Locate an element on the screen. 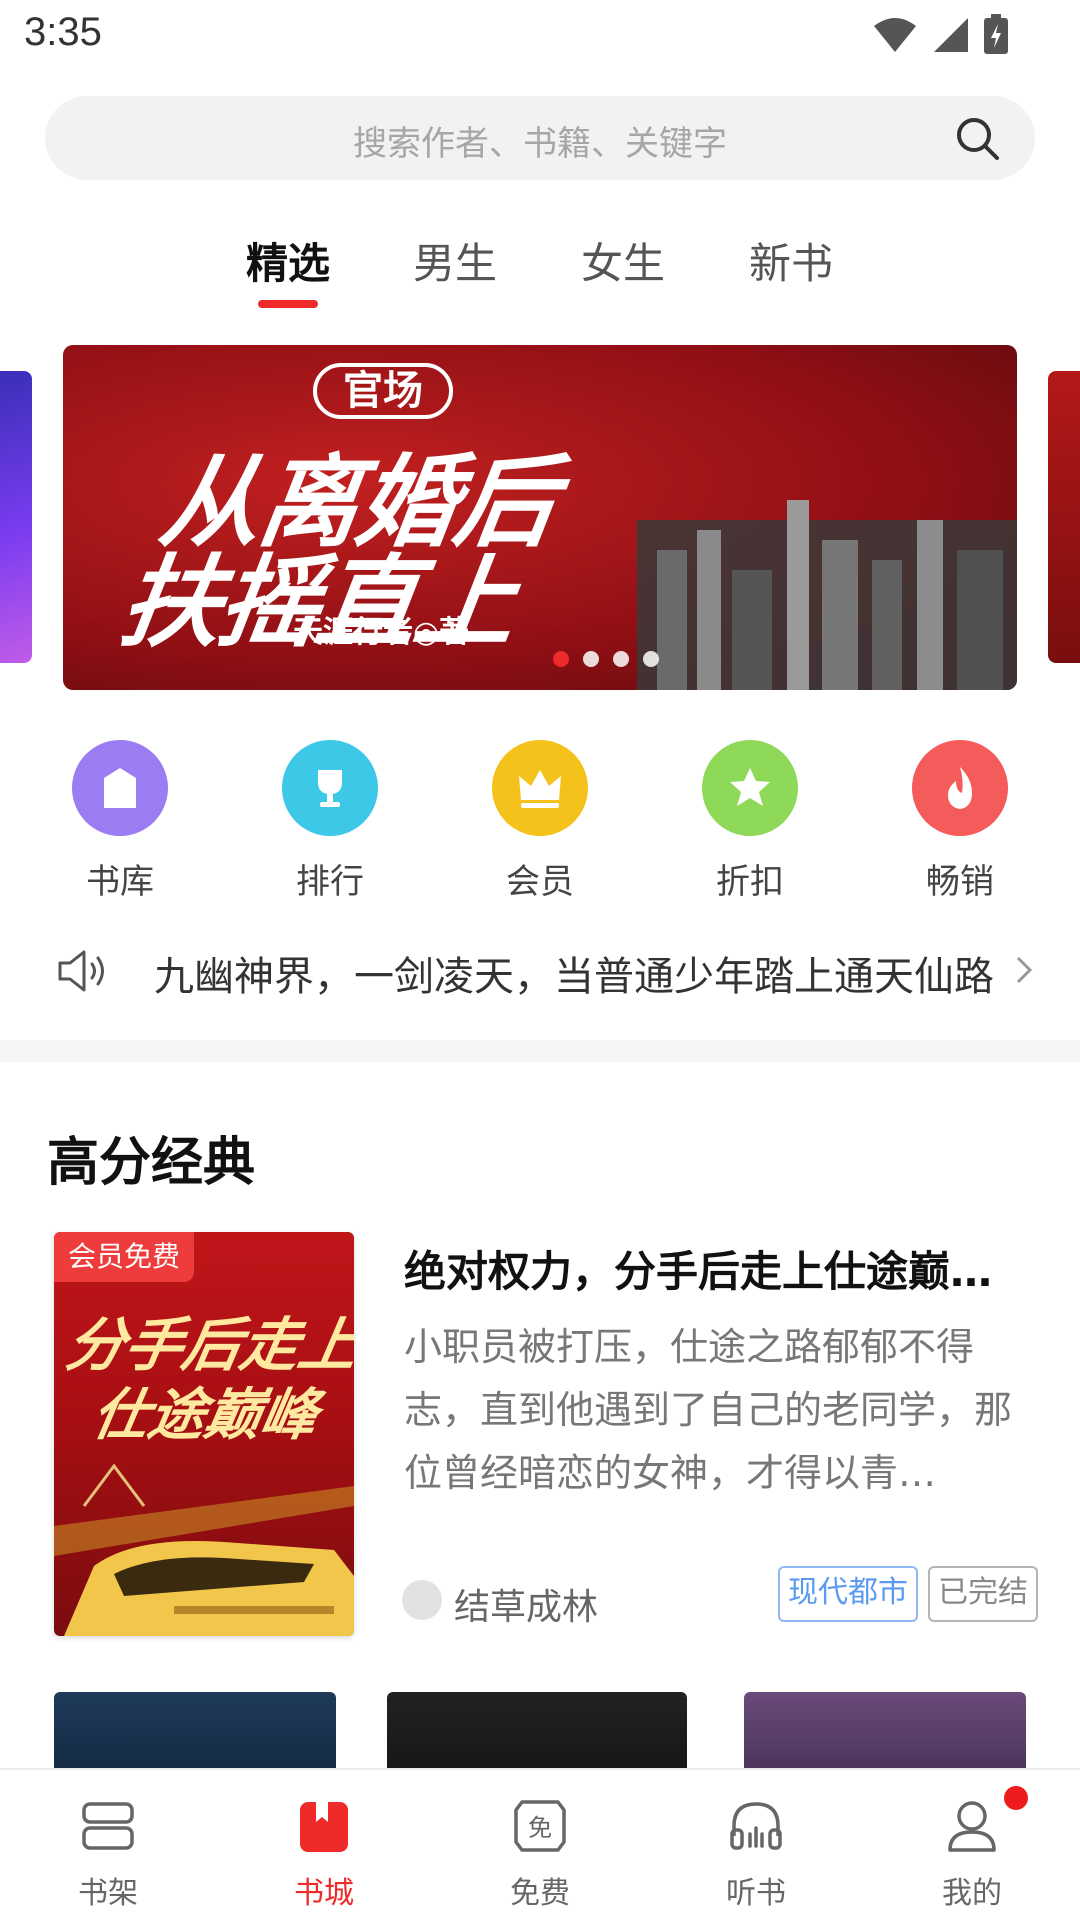 Image resolution: width=1080 pixels, height=1920 pixels. star-icon is located at coordinates (750, 788).